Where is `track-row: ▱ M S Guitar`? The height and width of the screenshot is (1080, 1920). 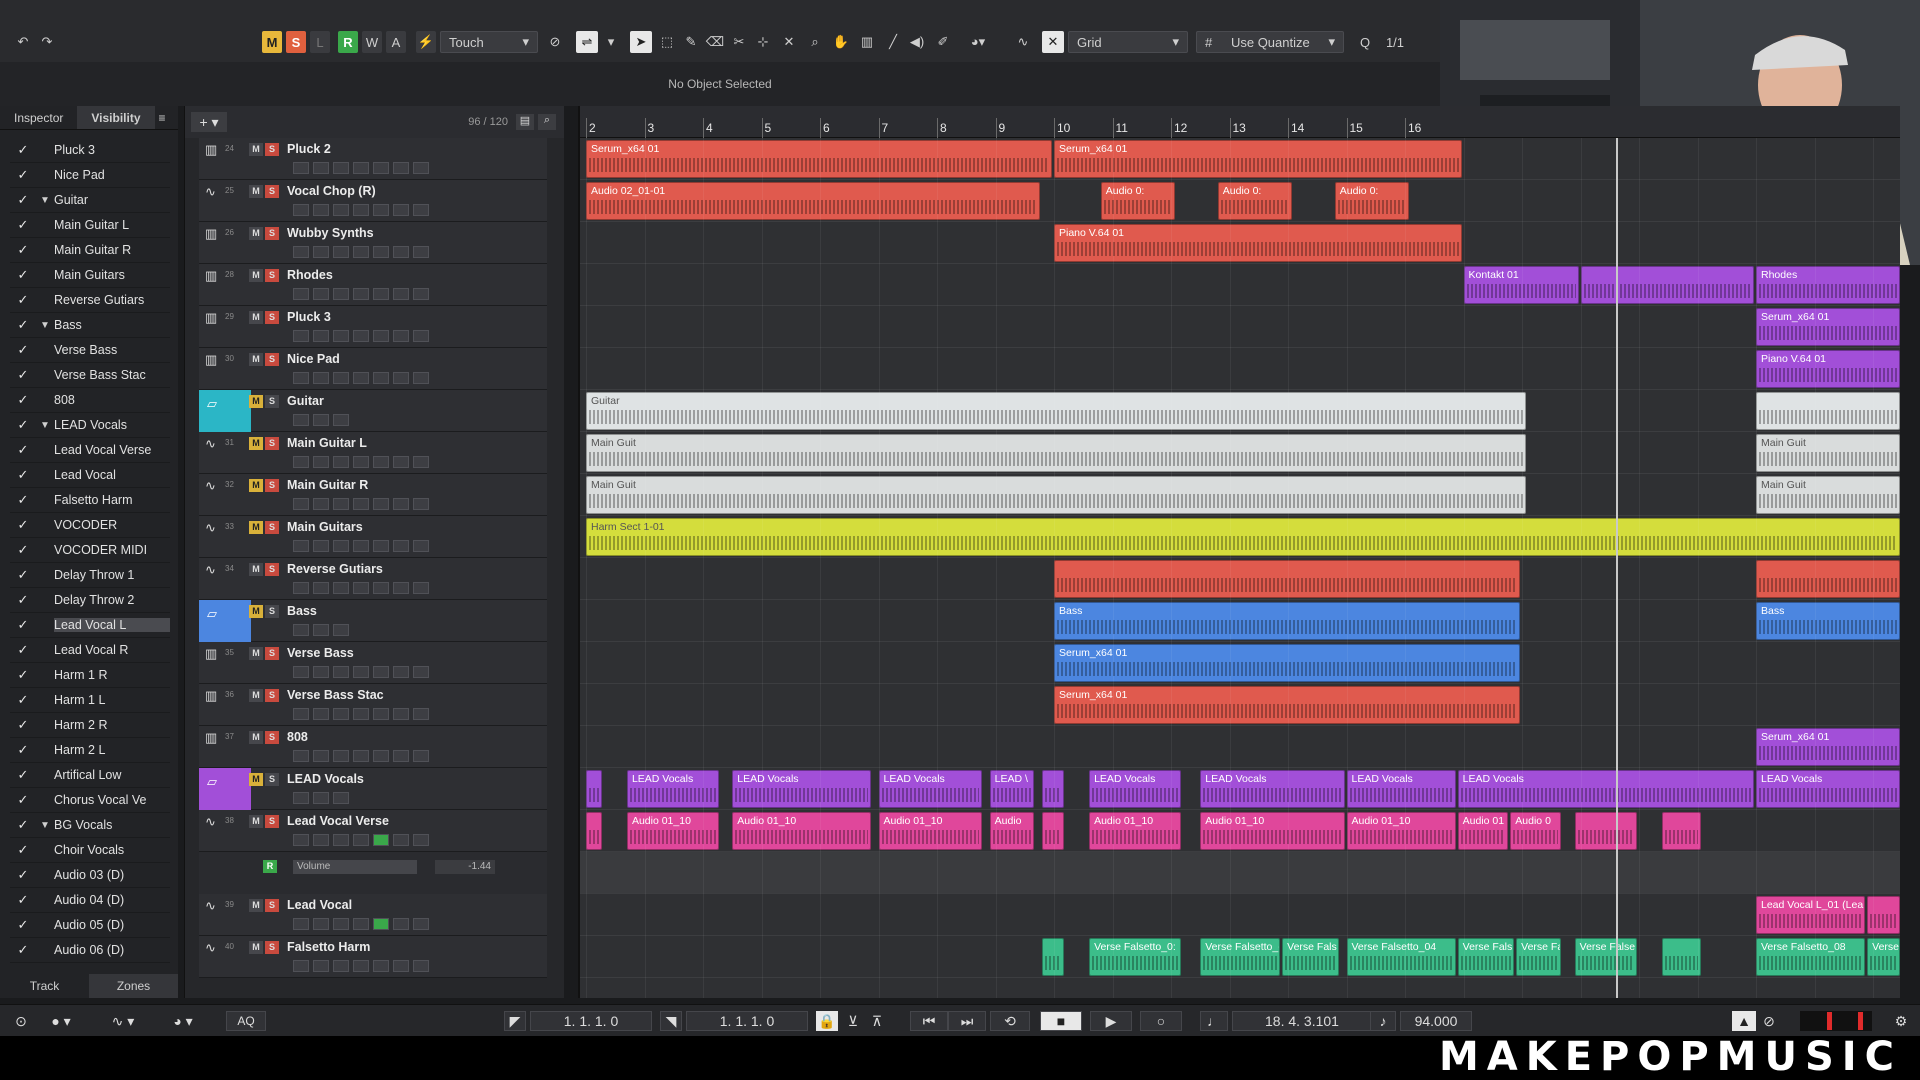 track-row: ▱ M S Guitar is located at coordinates (373, 411).